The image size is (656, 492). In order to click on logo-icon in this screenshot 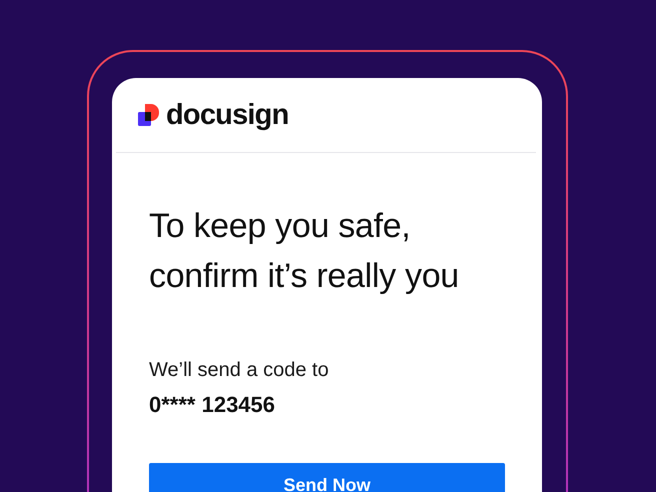, I will do `click(149, 115)`.